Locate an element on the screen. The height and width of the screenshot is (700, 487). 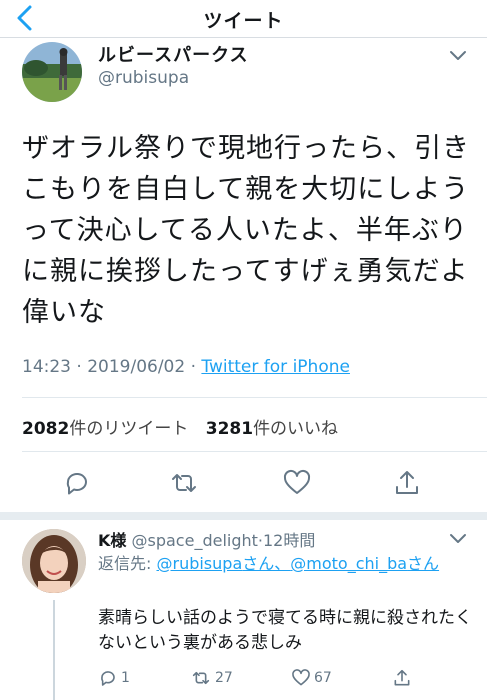
retweet-count: 2082 is located at coordinates (45, 429).